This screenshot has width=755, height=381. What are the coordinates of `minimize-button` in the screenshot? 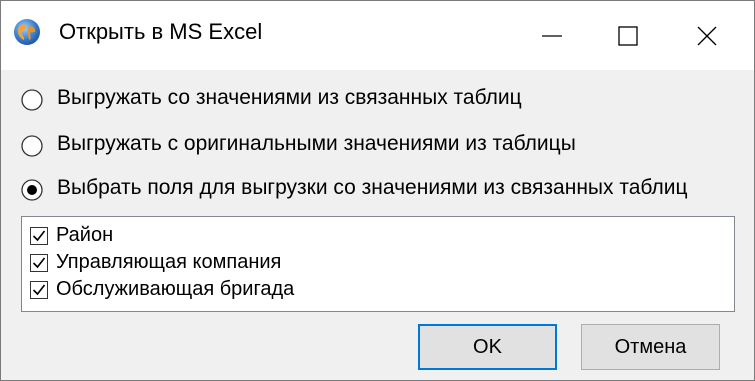 It's located at (551, 35).